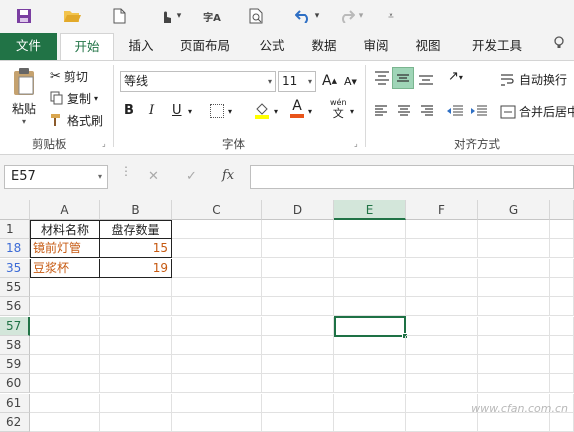  What do you see at coordinates (136, 287) in the screenshot?
I see `cell-b55` at bounding box center [136, 287].